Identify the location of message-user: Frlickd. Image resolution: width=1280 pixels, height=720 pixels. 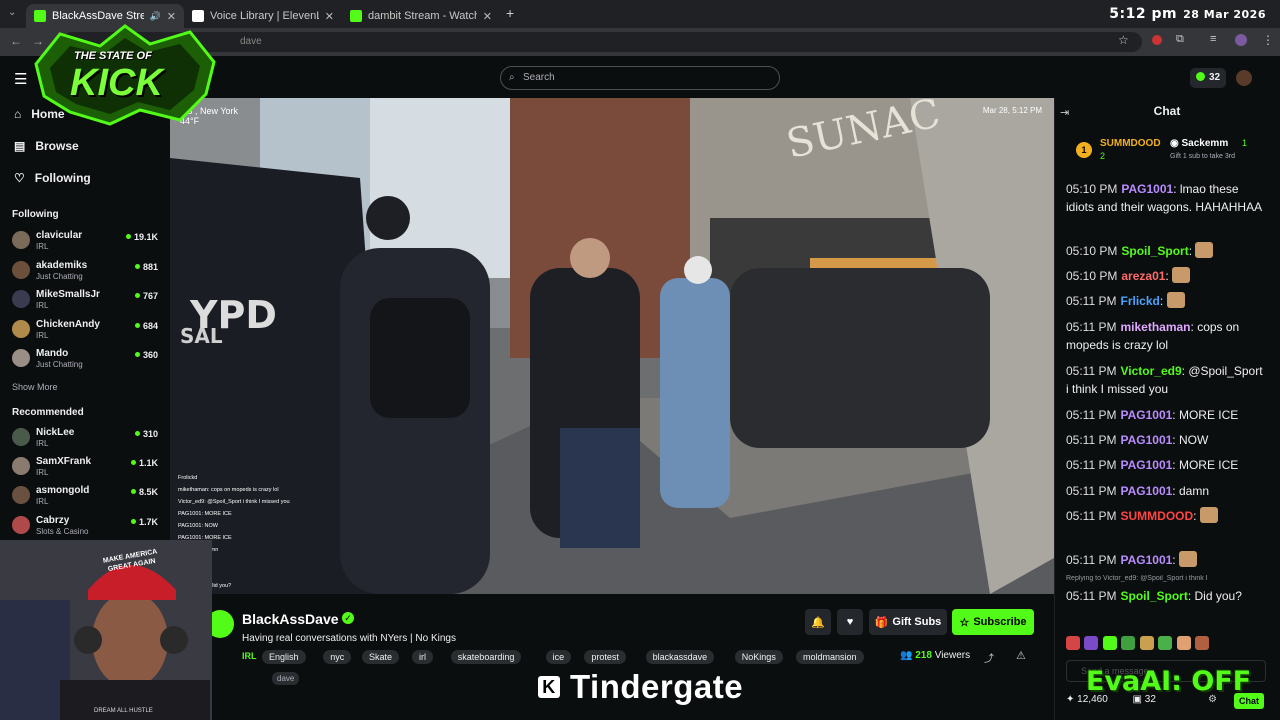
(1139, 301).